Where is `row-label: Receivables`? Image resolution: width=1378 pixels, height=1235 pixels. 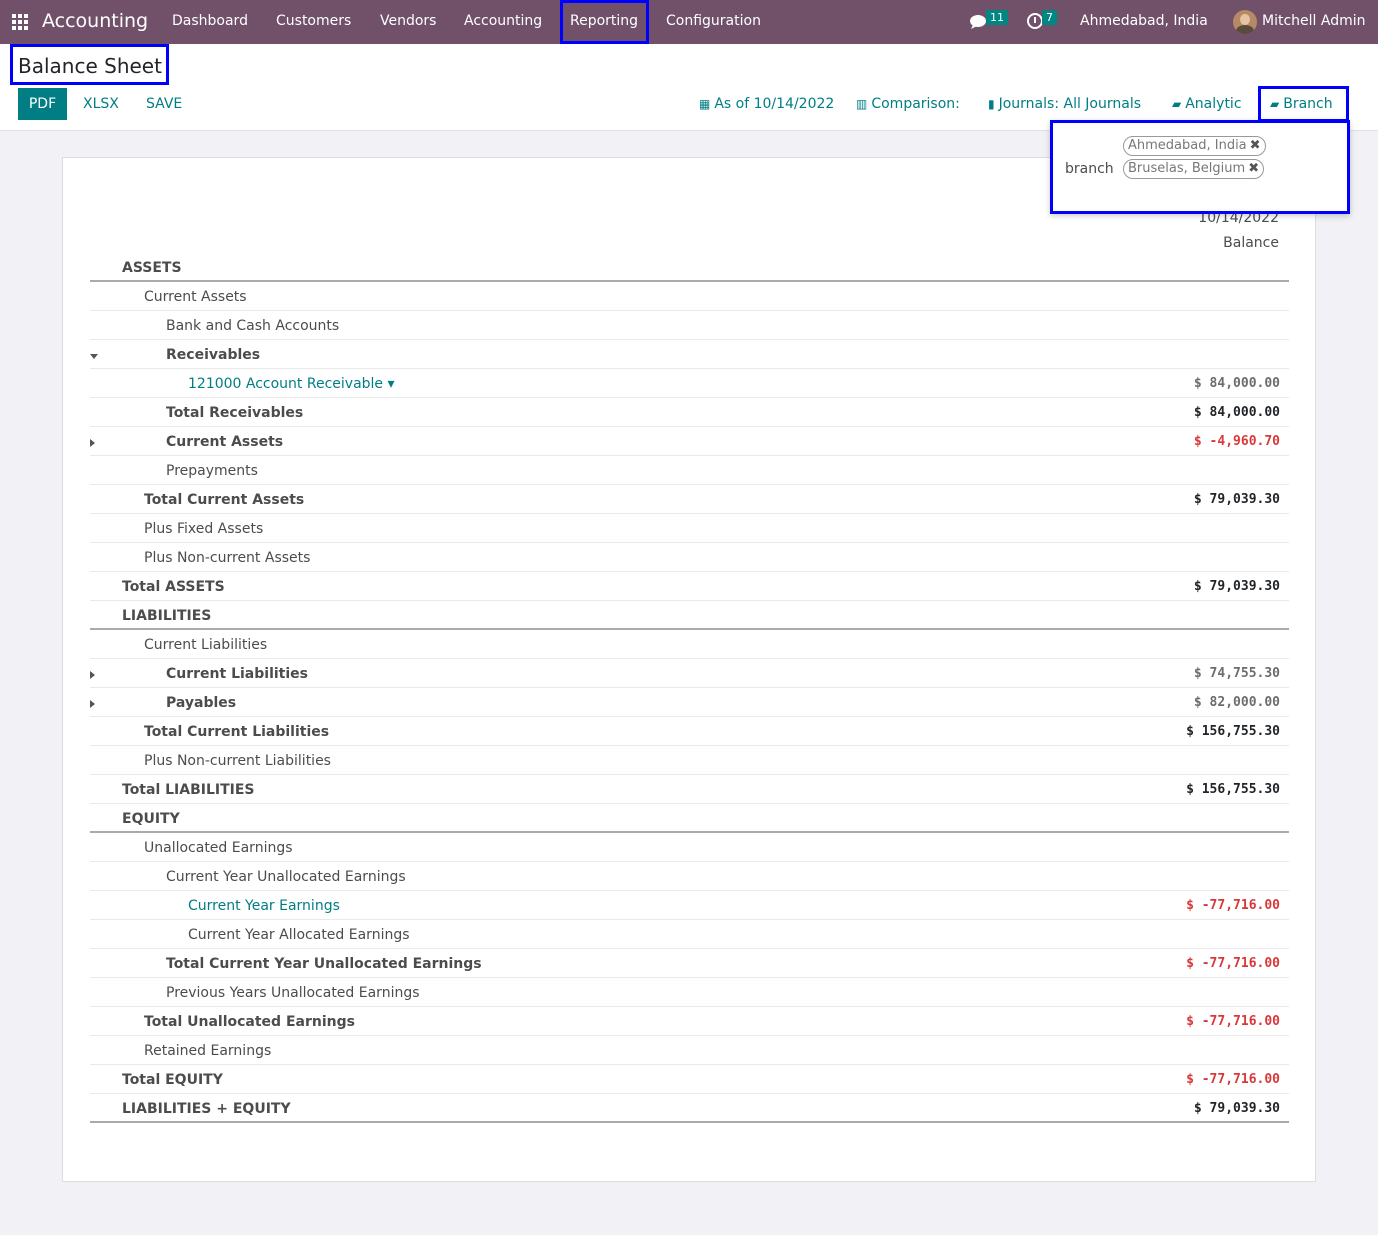
row-label: Receivables is located at coordinates (213, 355).